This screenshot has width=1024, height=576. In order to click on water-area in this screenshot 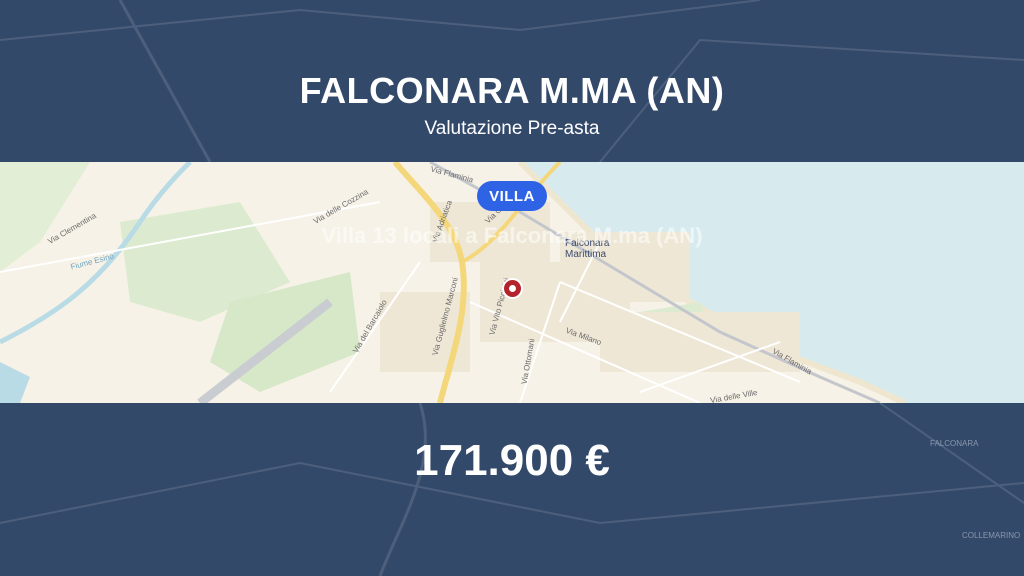, I will do `click(15, 382)`.